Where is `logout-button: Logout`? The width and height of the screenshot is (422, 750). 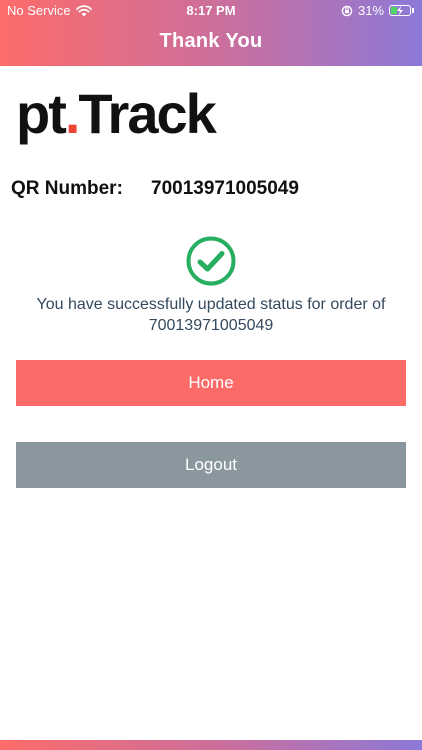
logout-button: Logout is located at coordinates (211, 465).